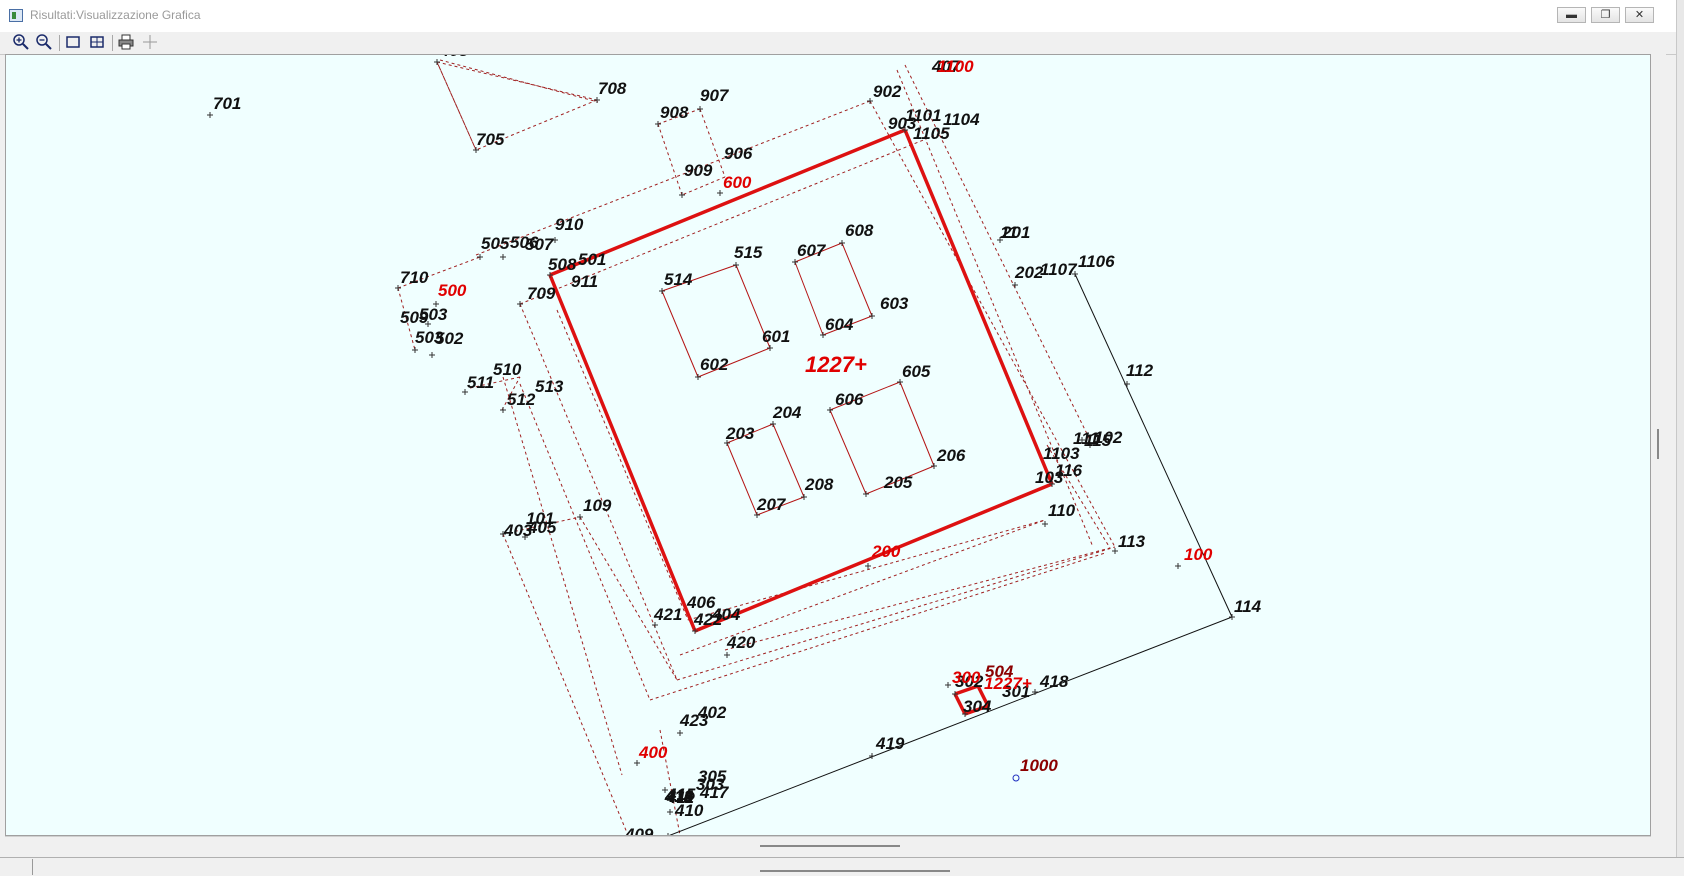 The image size is (1684, 876). What do you see at coordinates (495, 243) in the screenshot?
I see `point-label: 505` at bounding box center [495, 243].